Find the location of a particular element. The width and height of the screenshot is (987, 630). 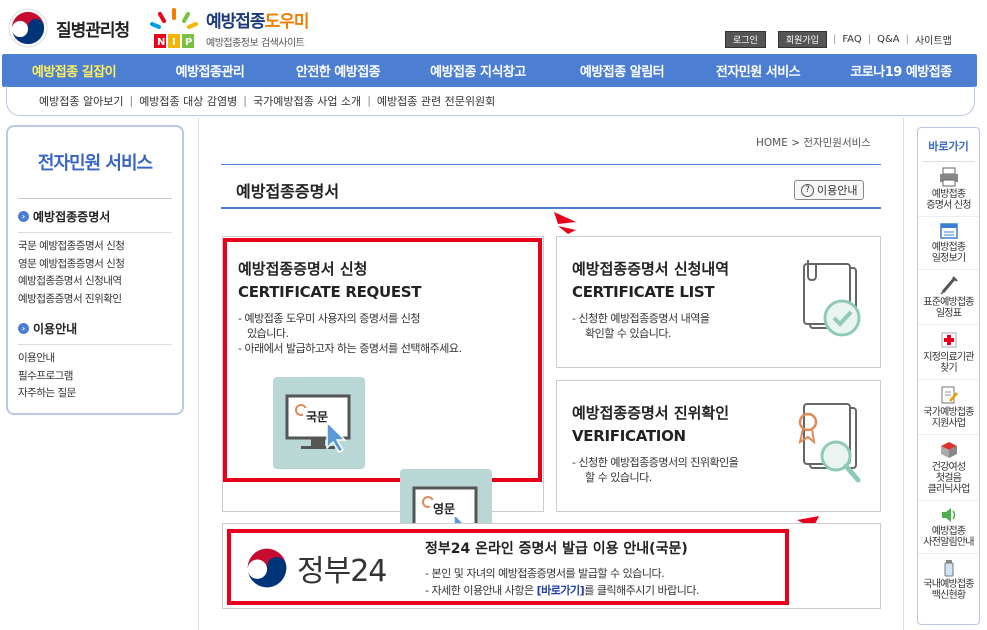

speaker-icon is located at coordinates (948, 515).